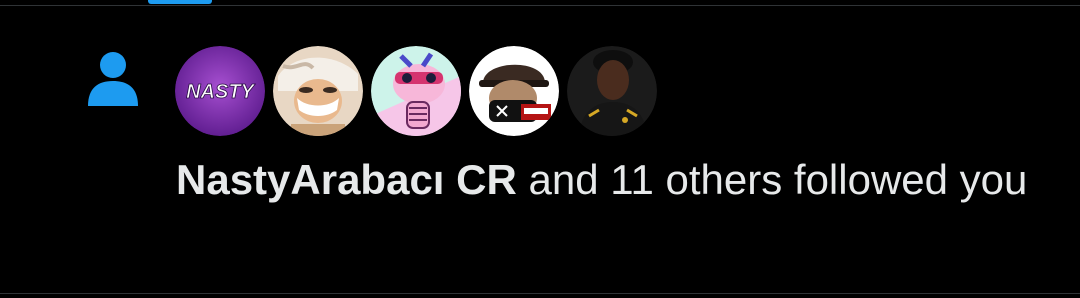 The height and width of the screenshot is (298, 1080). I want to click on bottom-divider, so click(540, 293).